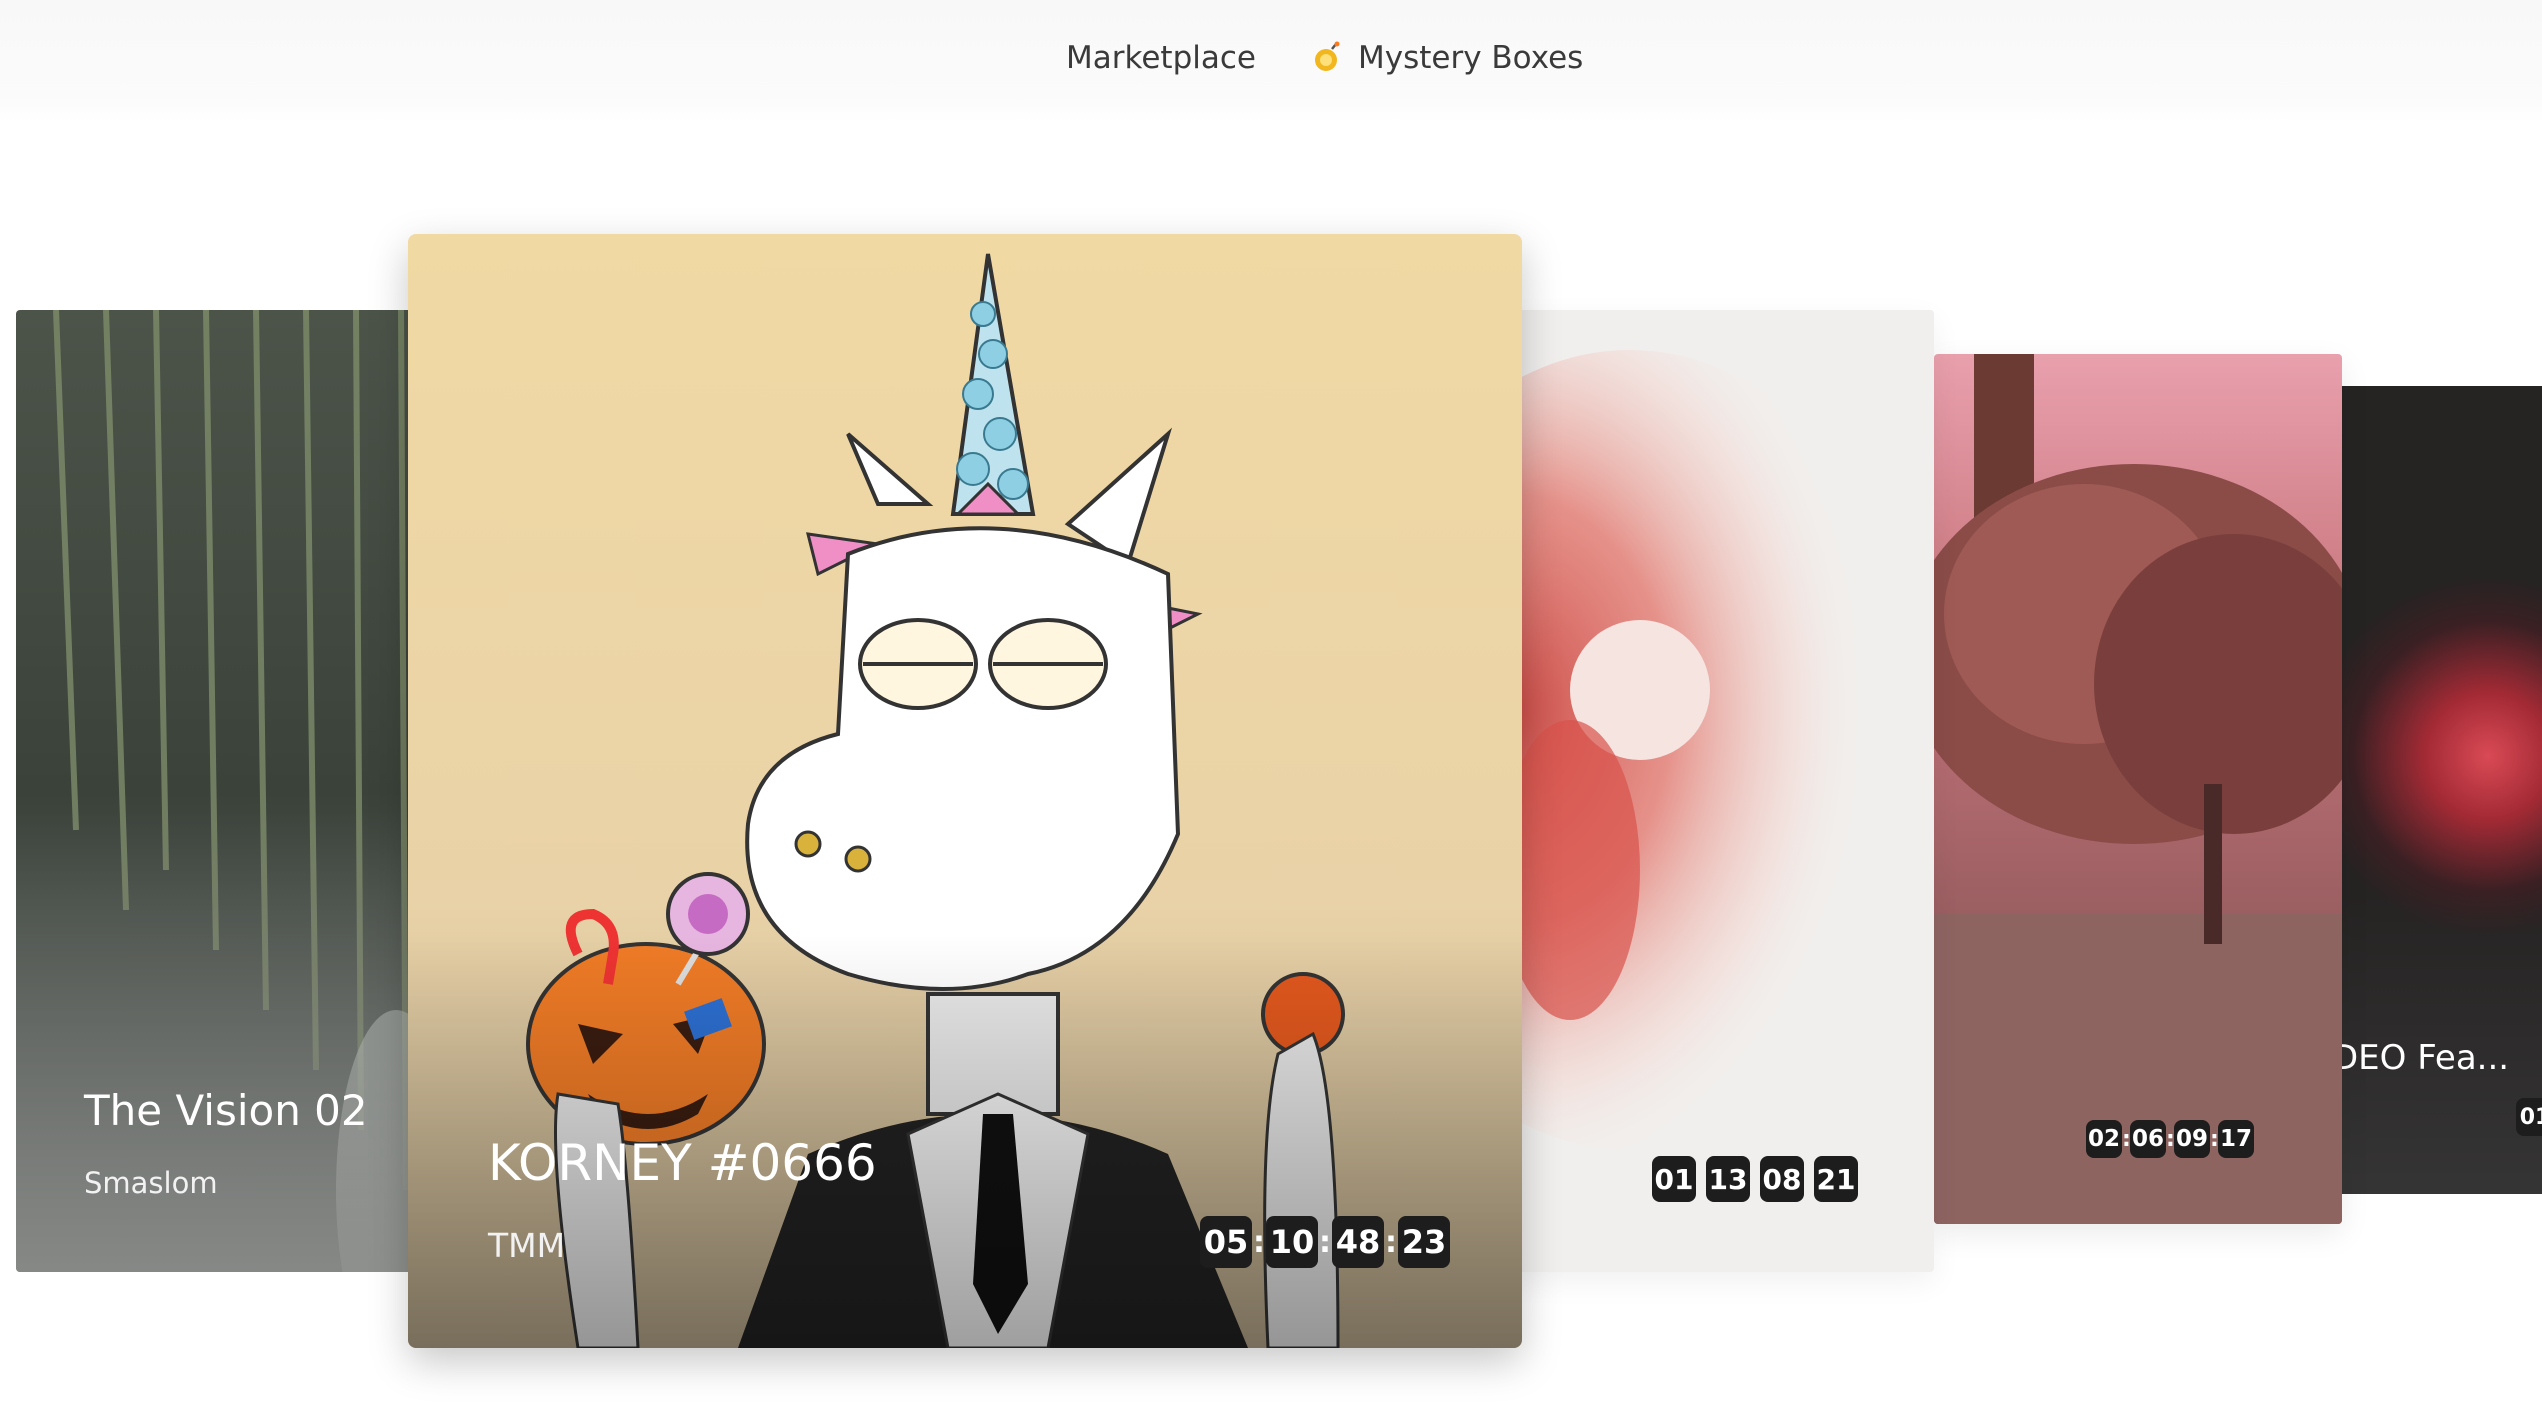 The width and height of the screenshot is (2542, 1426). I want to click on nav-mystery-boxes: Mystery Boxes, so click(1446, 58).